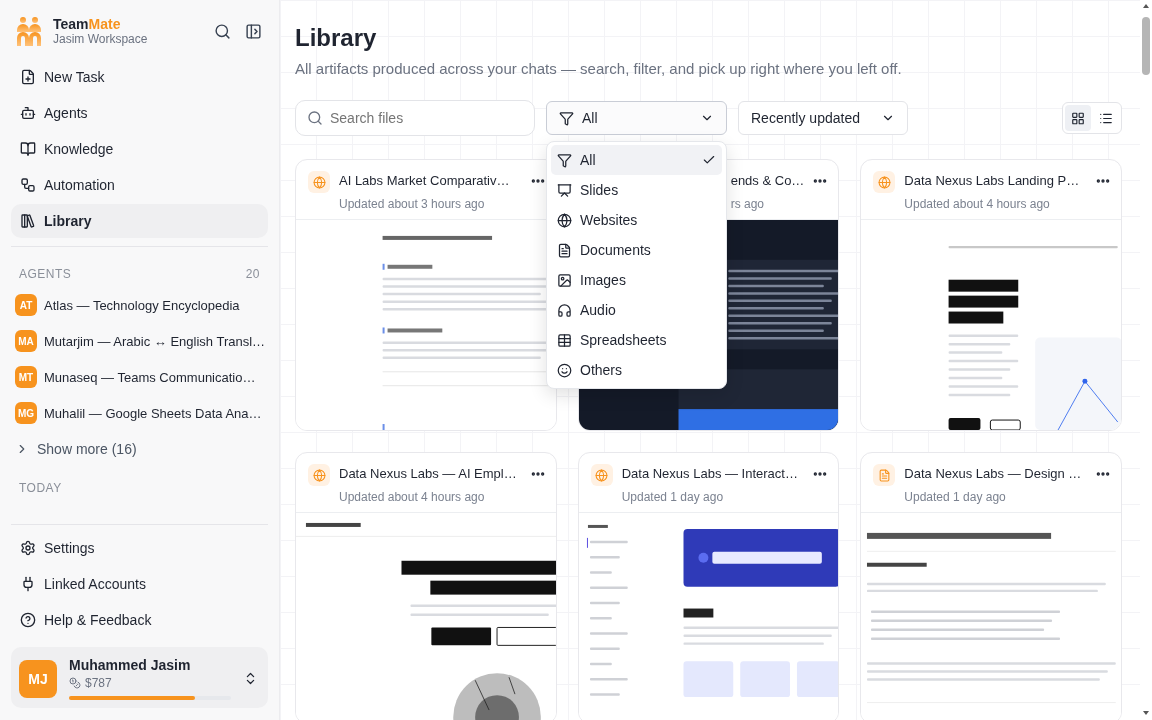 The height and width of the screenshot is (720, 1152). What do you see at coordinates (38, 678) in the screenshot?
I see `user-avatar: MJ` at bounding box center [38, 678].